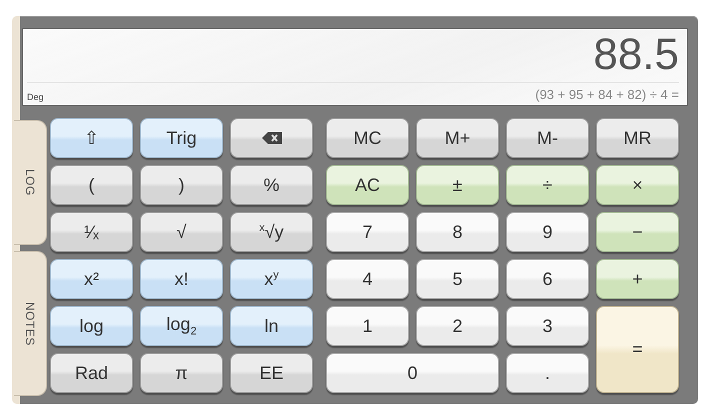 Image resolution: width=720 pixels, height=410 pixels. What do you see at coordinates (367, 279) in the screenshot?
I see `calculator-key: 4` at bounding box center [367, 279].